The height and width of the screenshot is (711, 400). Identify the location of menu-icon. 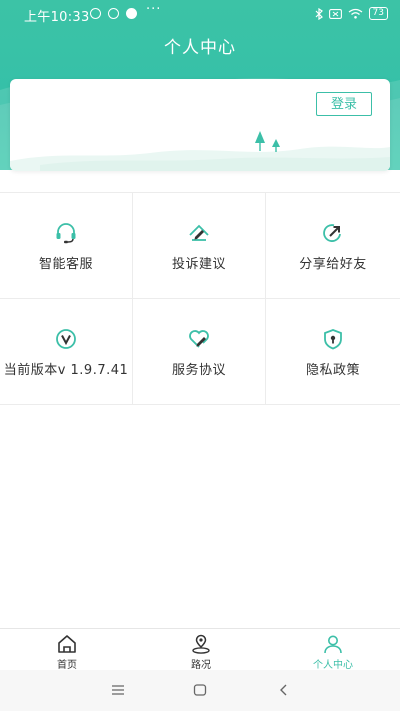
(118, 690).